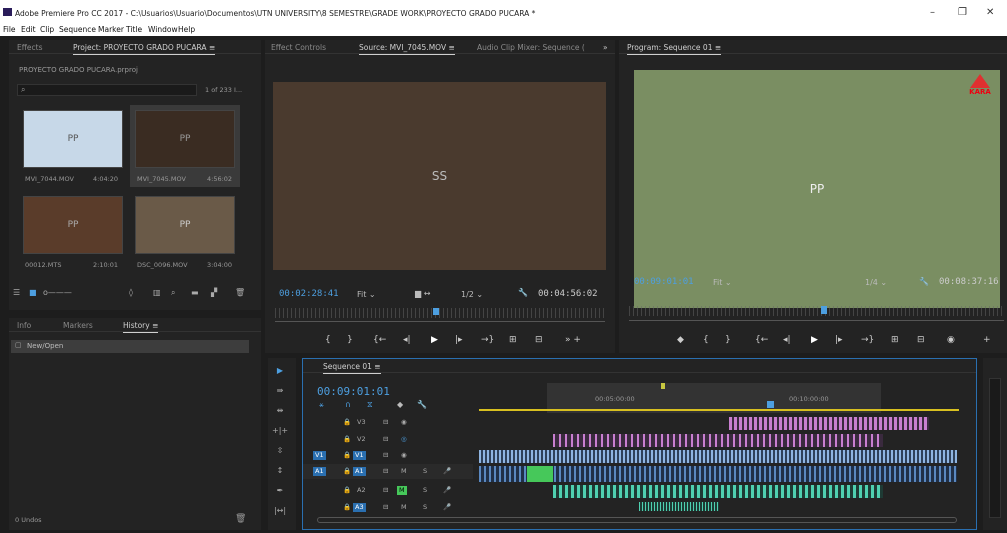  Describe the element at coordinates (73, 225) in the screenshot. I see `thumb-00012: PP` at that location.